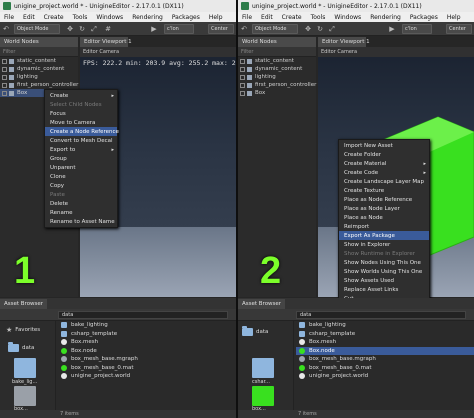 This screenshot has height=418, width=474. I want to click on menu-item-place-as-node: Place as Node, so click(384, 217).